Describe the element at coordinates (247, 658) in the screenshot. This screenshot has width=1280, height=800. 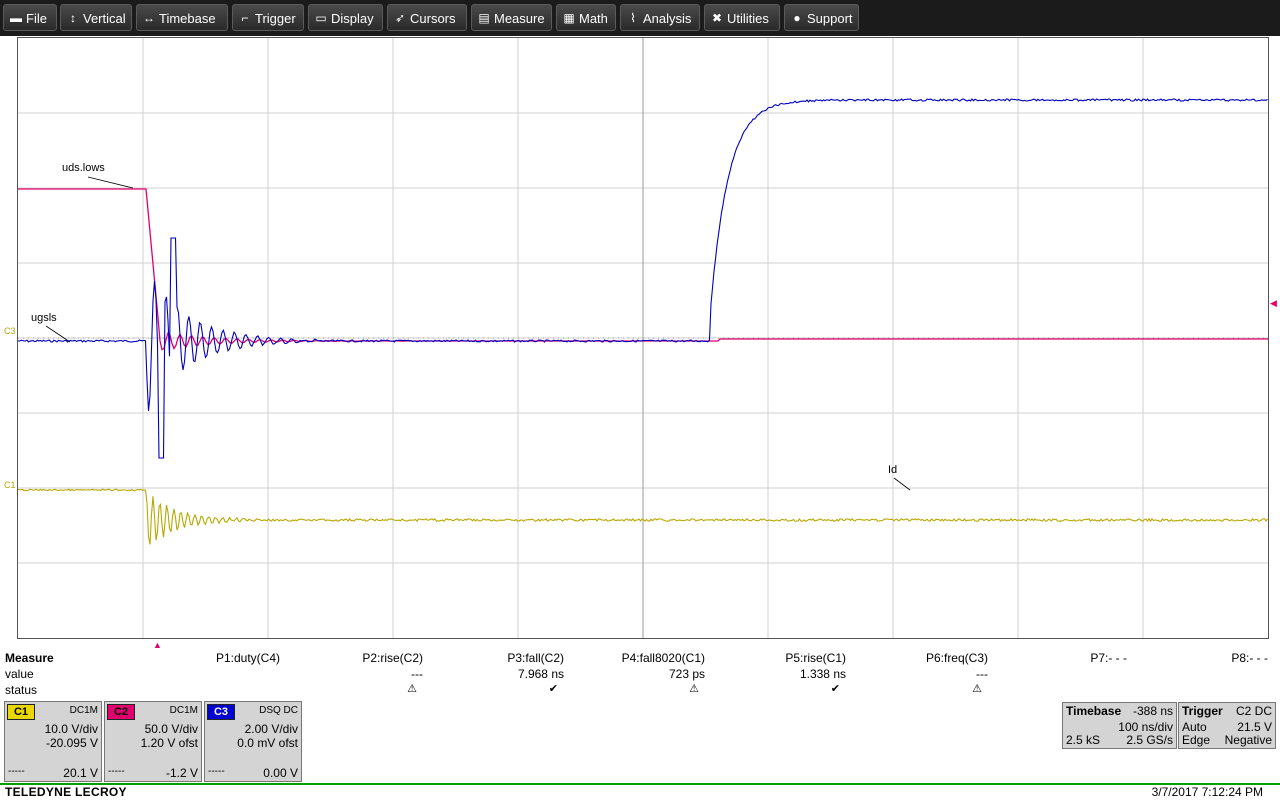
I see `measure-param-name: P1:duty(C4)` at that location.